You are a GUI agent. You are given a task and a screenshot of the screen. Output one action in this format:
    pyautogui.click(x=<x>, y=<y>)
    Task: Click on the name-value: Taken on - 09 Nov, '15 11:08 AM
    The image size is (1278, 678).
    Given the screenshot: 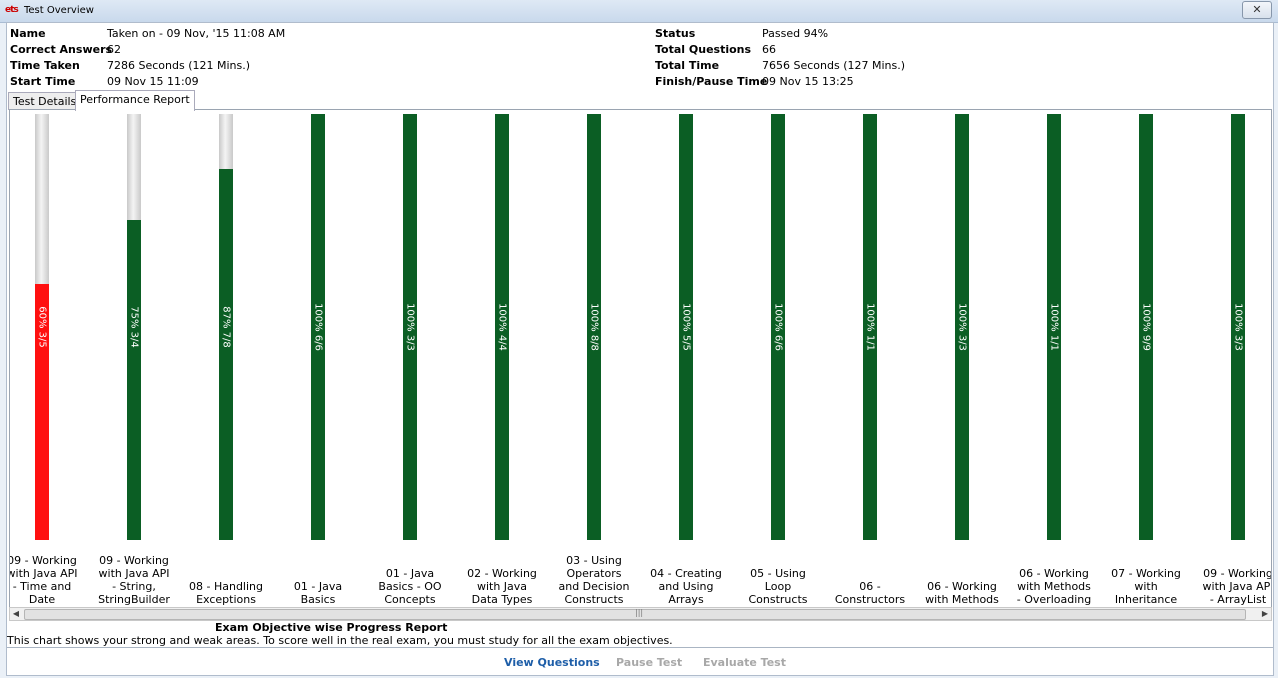 What is the action you would take?
    pyautogui.click(x=196, y=33)
    